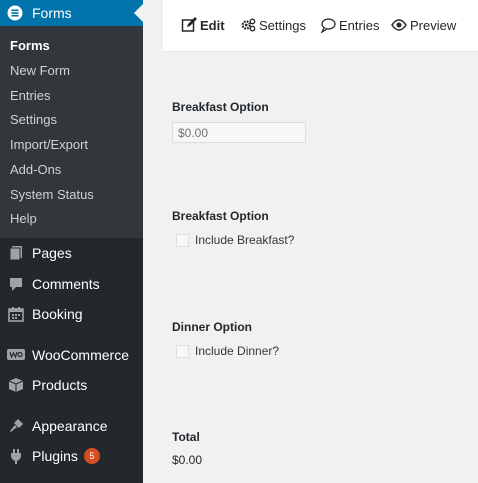 This screenshot has height=483, width=478. I want to click on submenu-system-status: System Status, so click(52, 194).